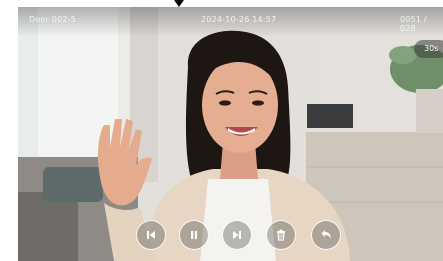 Image resolution: width=443 pixels, height=261 pixels. Describe the element at coordinates (413, 24) in the screenshot. I see `record-counter: 0051 / 028` at that location.